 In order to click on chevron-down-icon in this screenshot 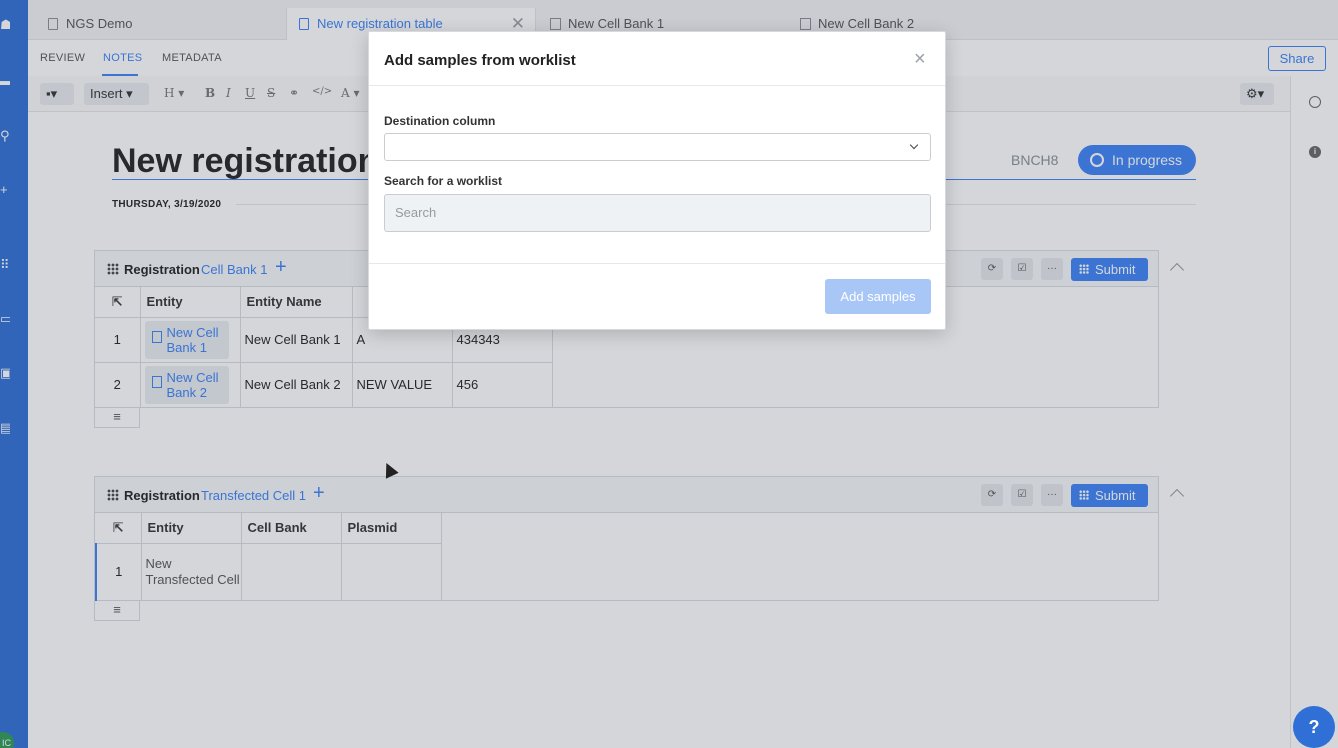, I will do `click(914, 145)`.